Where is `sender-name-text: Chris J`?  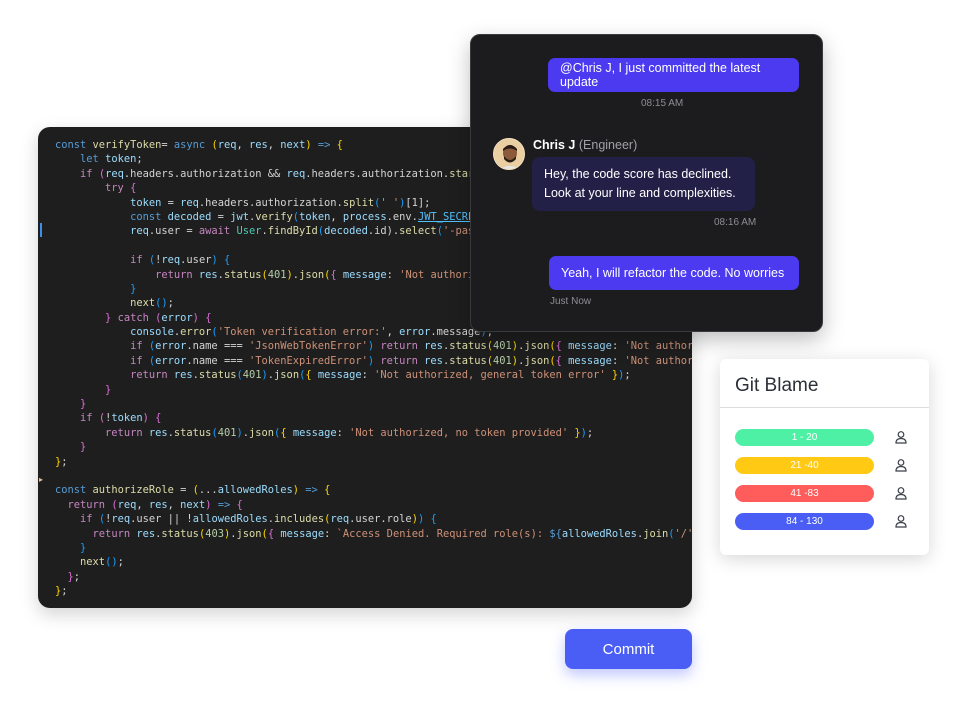
sender-name-text: Chris J is located at coordinates (554, 145).